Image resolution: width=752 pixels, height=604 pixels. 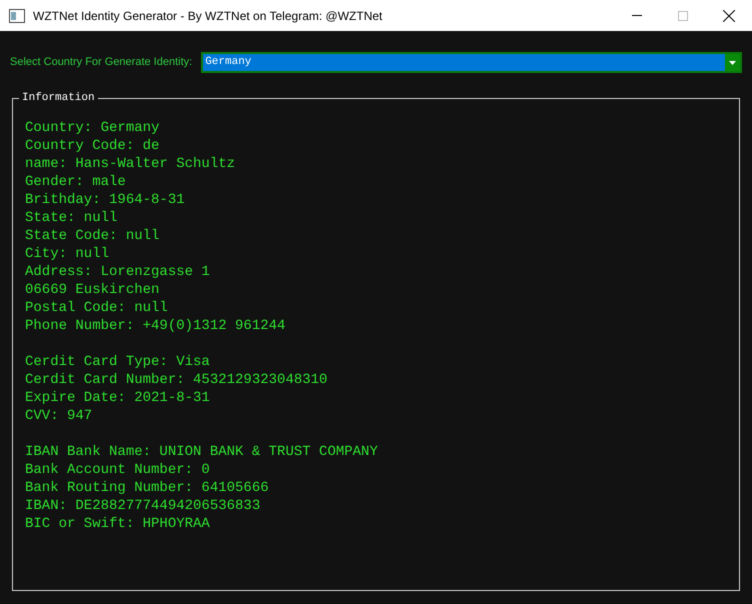 What do you see at coordinates (92, 128) in the screenshot?
I see `info-line: Country: Germany` at bounding box center [92, 128].